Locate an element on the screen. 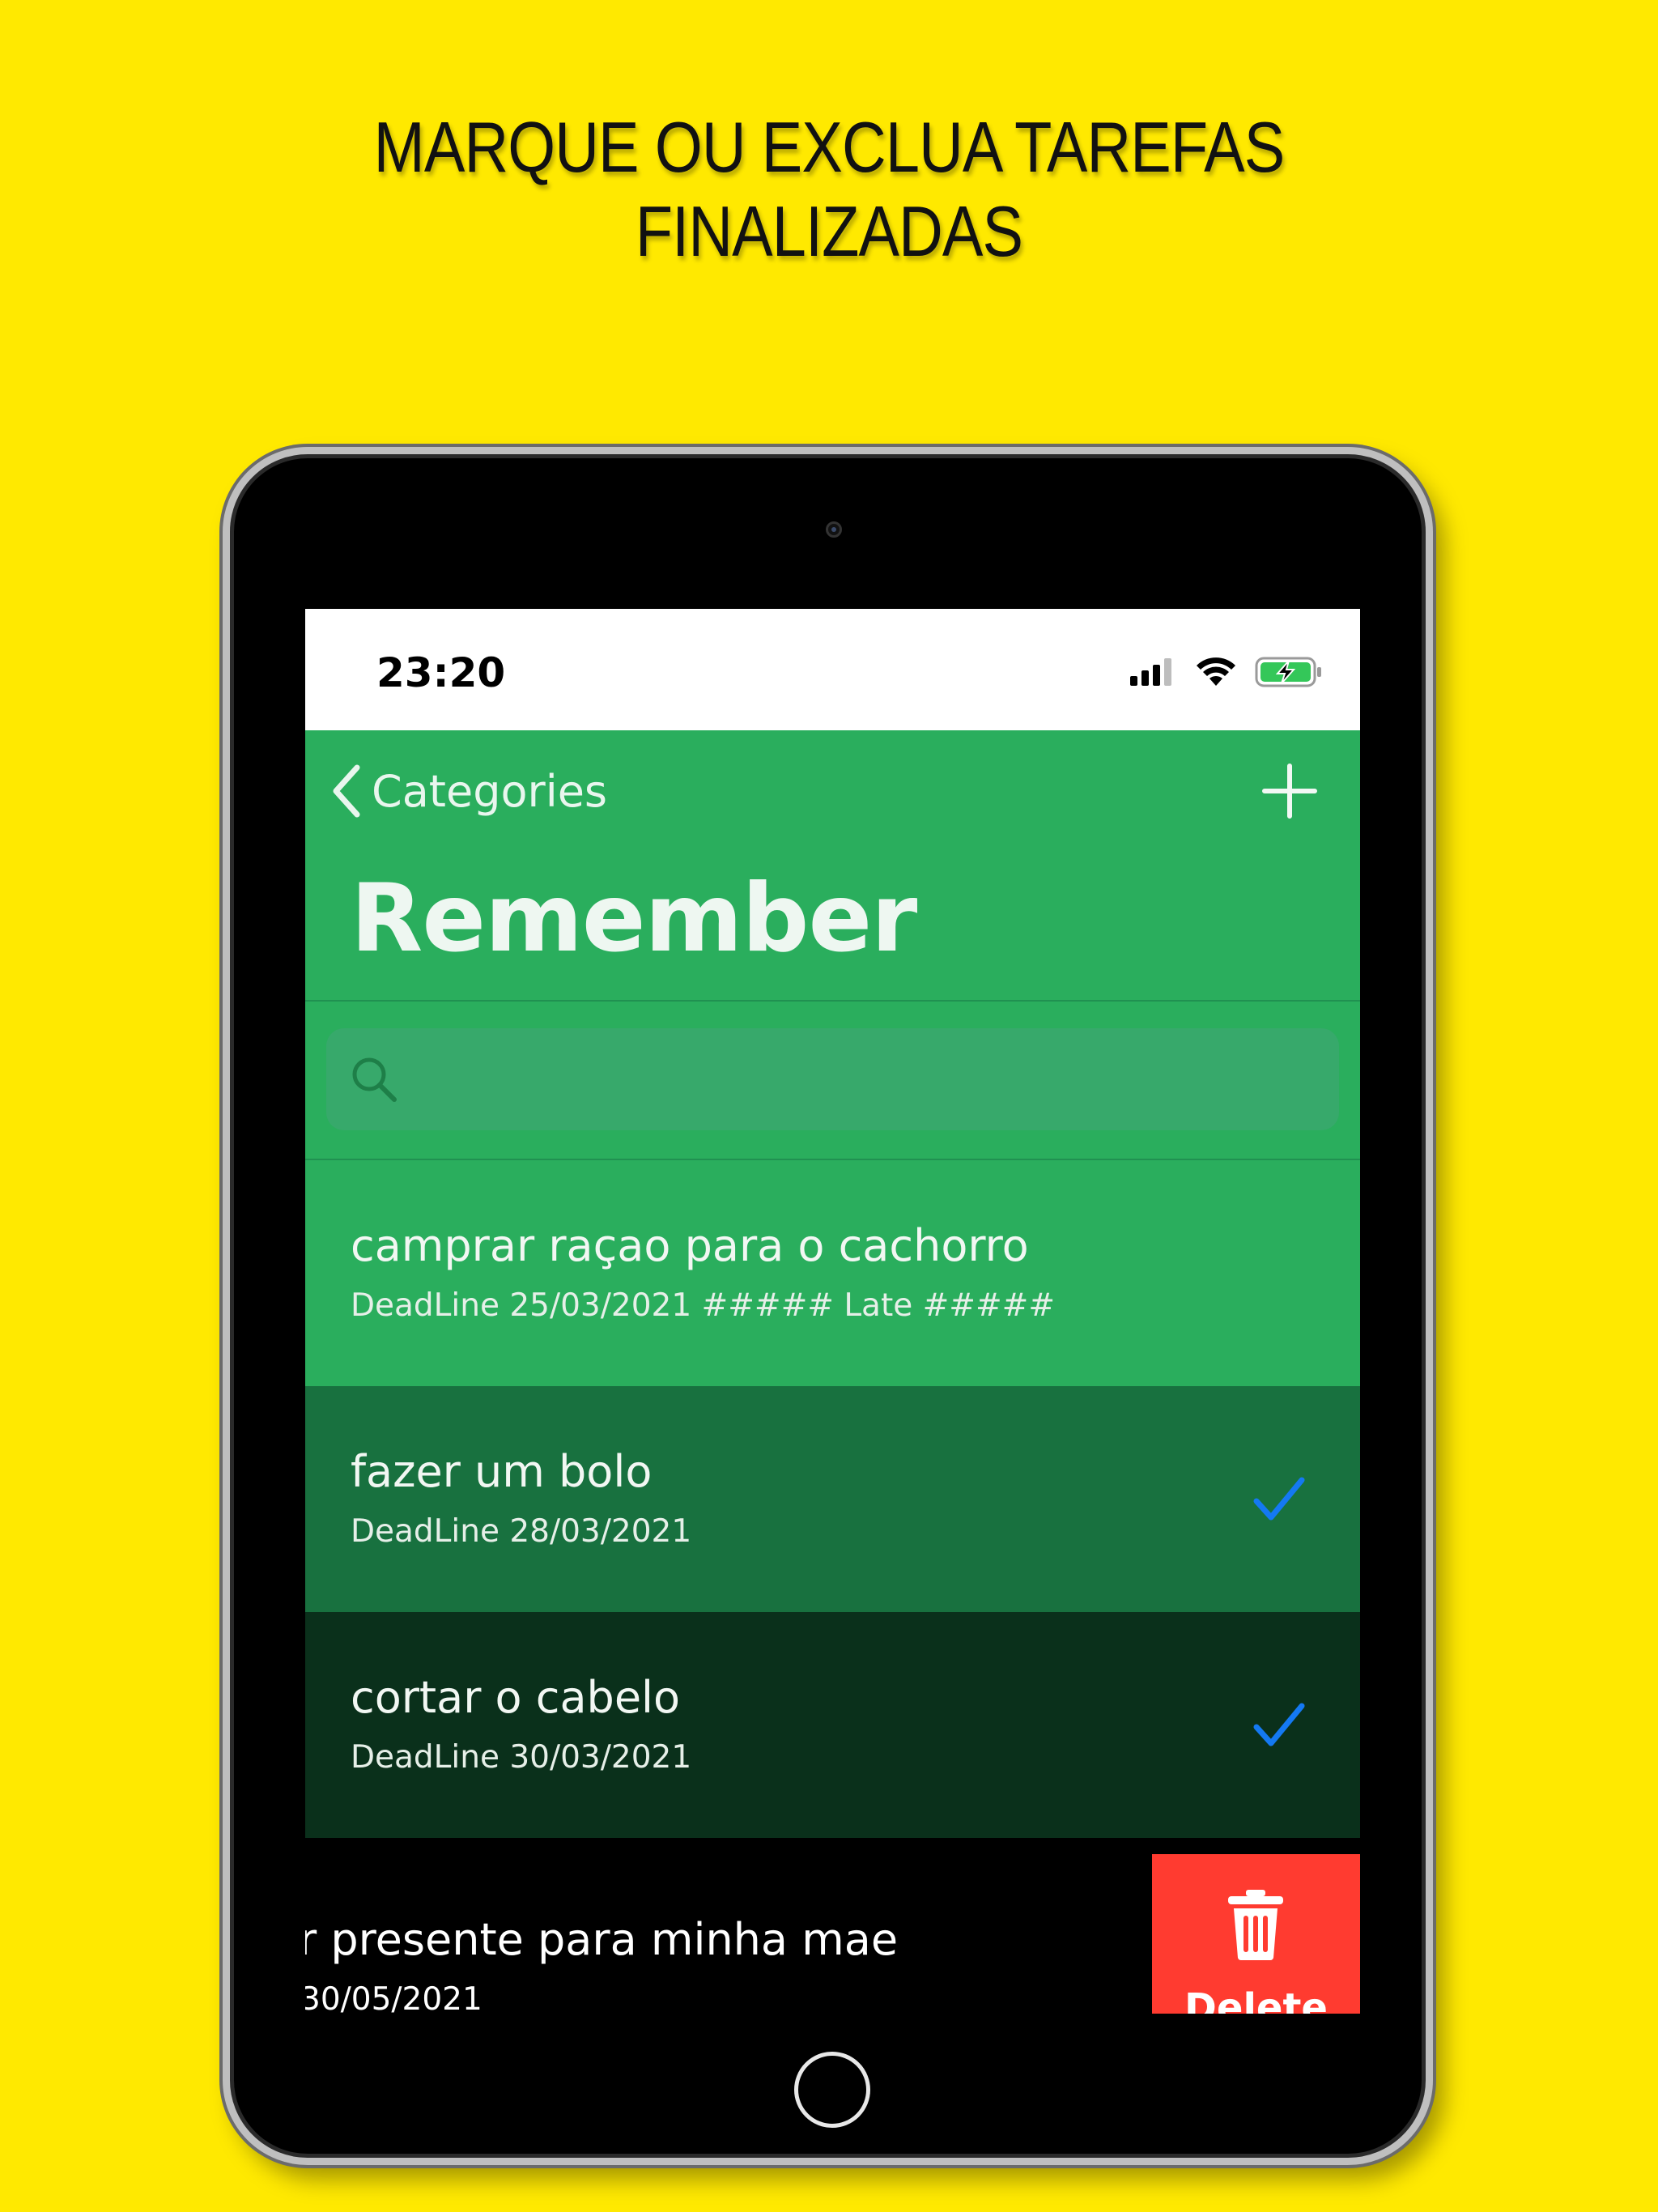 The image size is (1658, 2212). status-icons is located at coordinates (1226, 672).